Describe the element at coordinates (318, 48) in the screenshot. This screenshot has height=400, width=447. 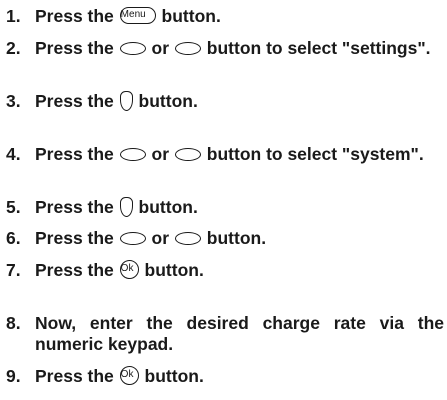
I see `step-text: button to select "settings".` at that location.